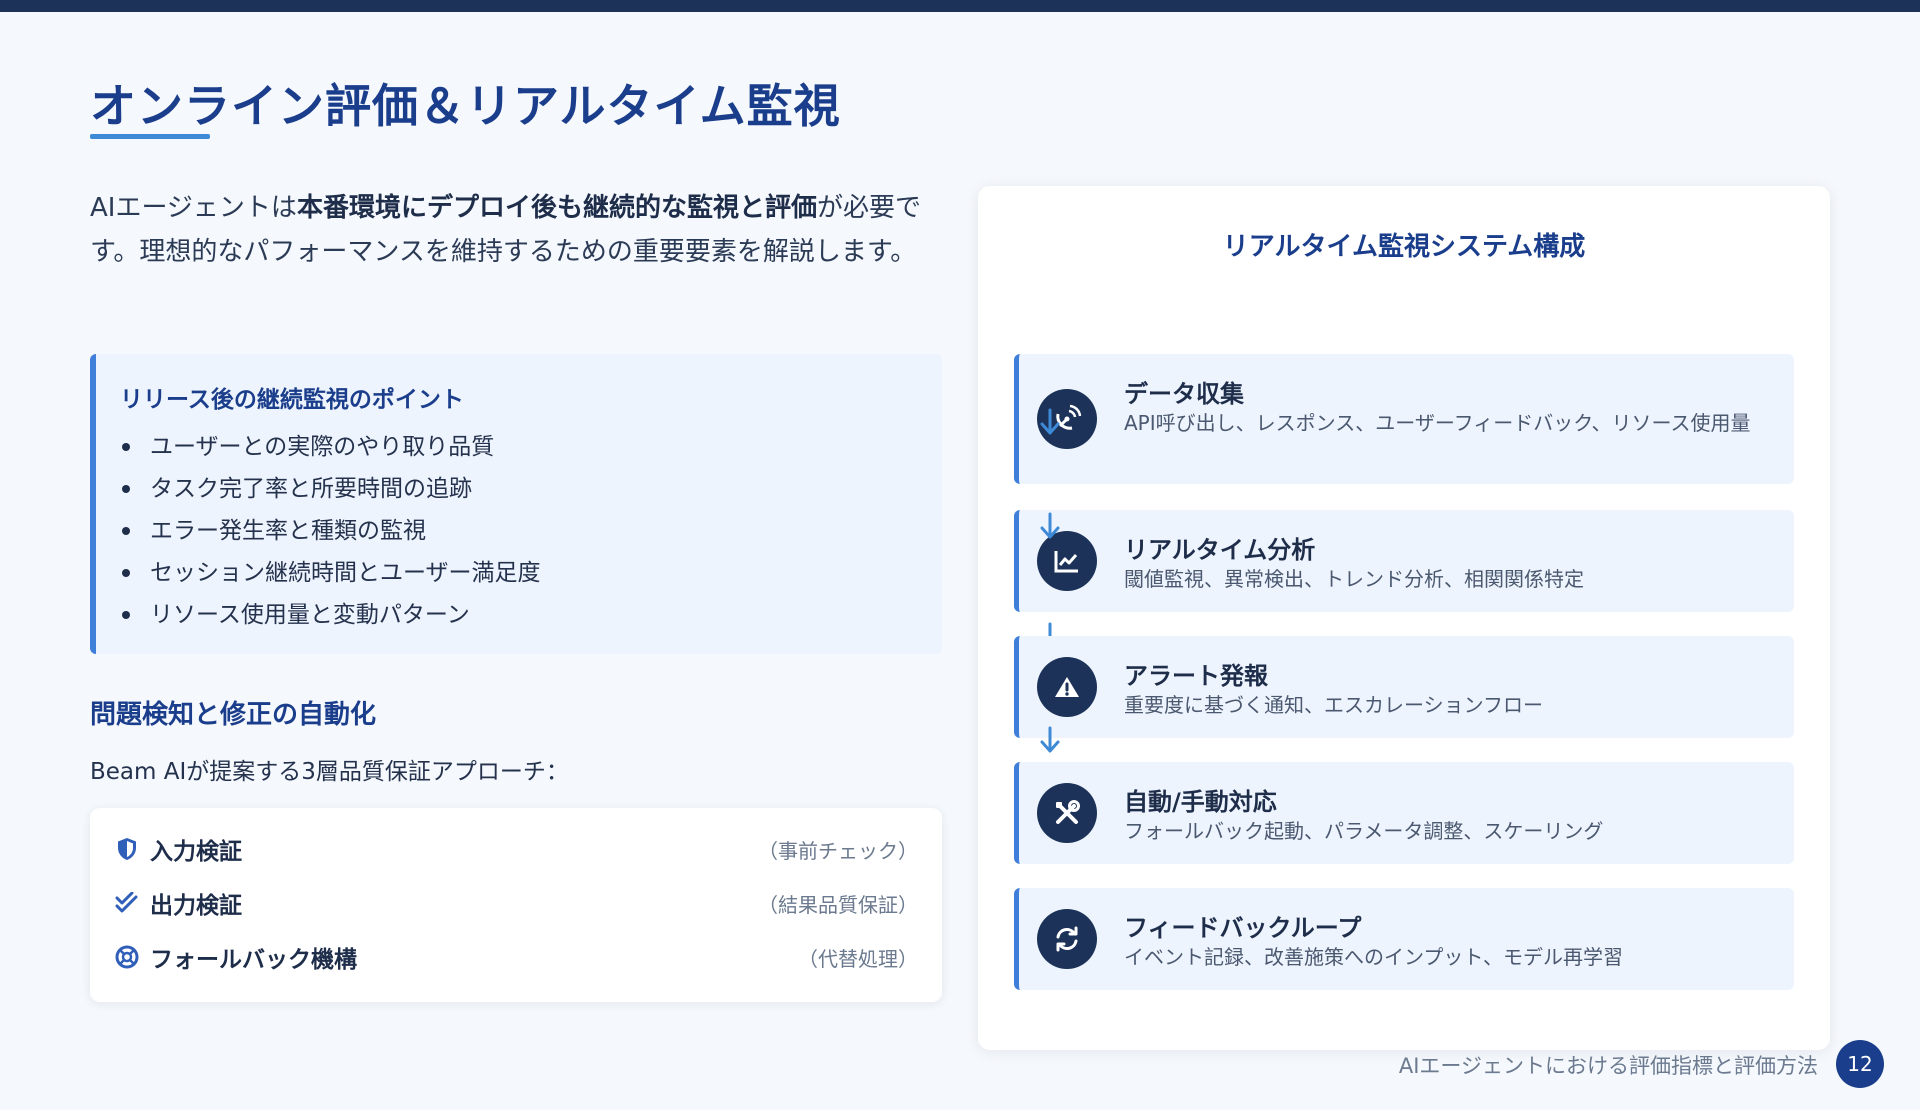 This screenshot has height=1110, width=1920. I want to click on step-data-collection: データ収集 API呼び出し、レスポンス、ユーザーフィードバック、リソース使用量, so click(1404, 419).